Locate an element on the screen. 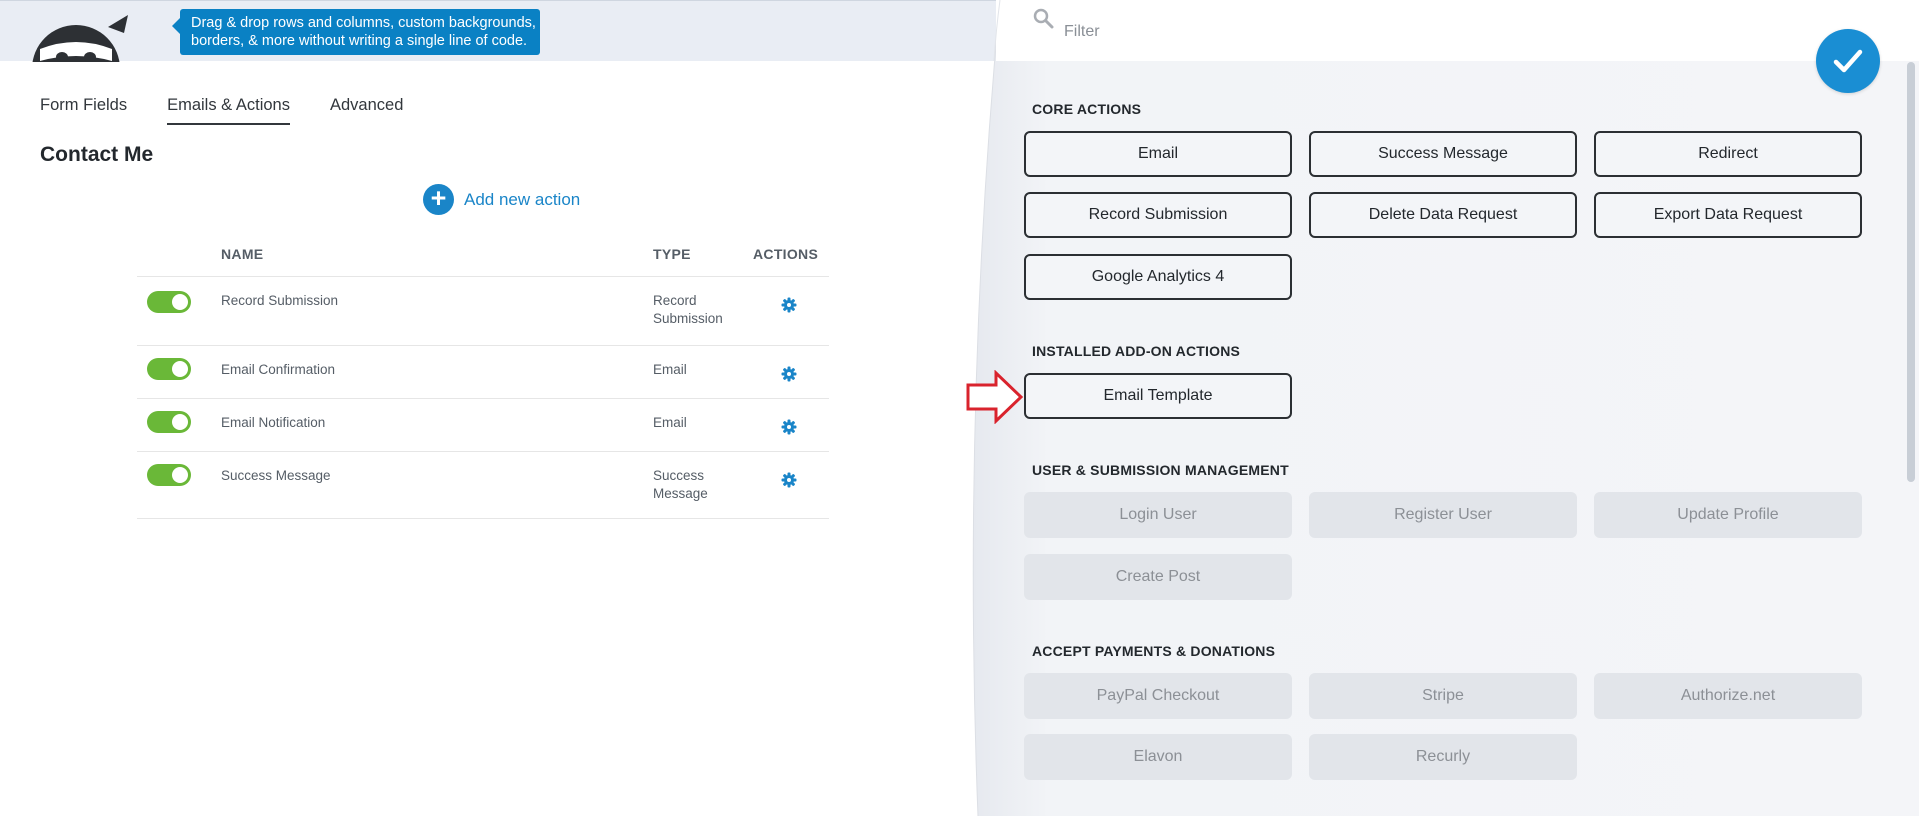 This screenshot has height=816, width=1919. action-stripe-button: Stripe is located at coordinates (1443, 696).